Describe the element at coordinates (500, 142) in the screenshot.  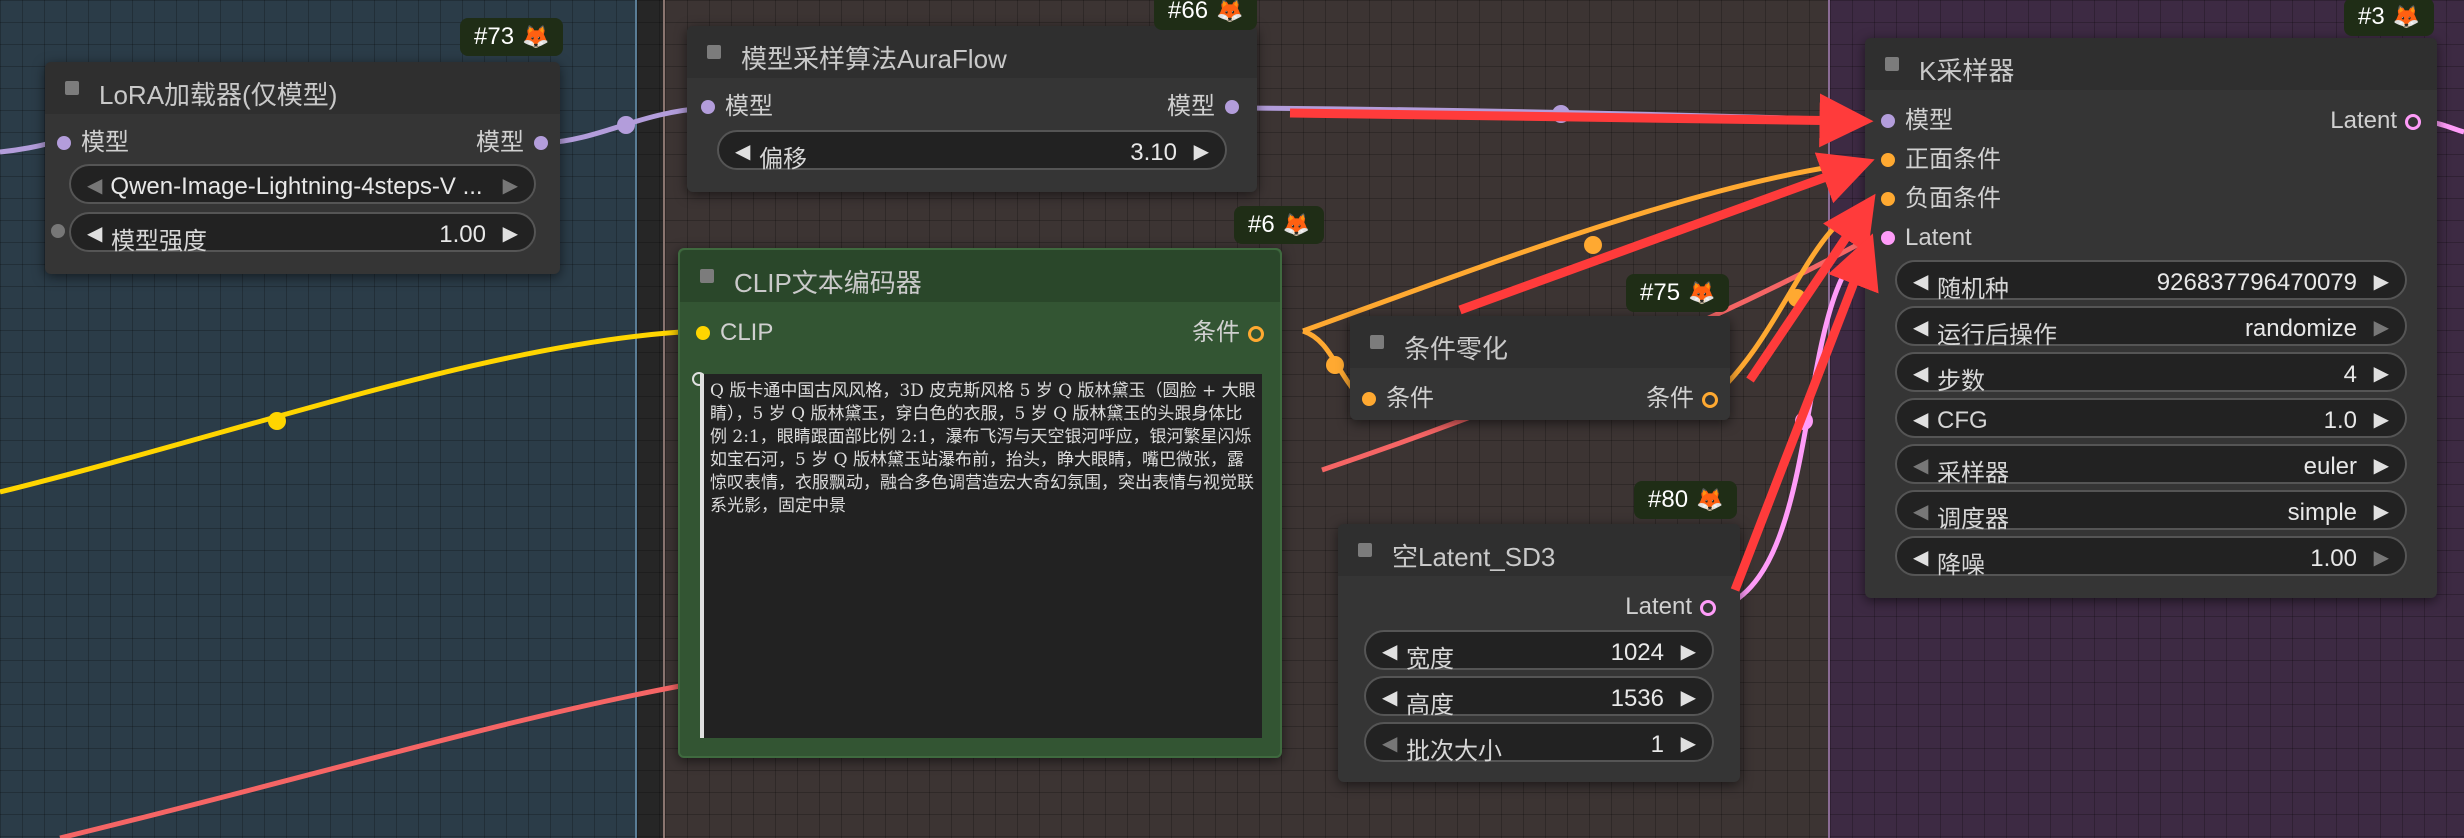
I see `slot-label: 模型` at that location.